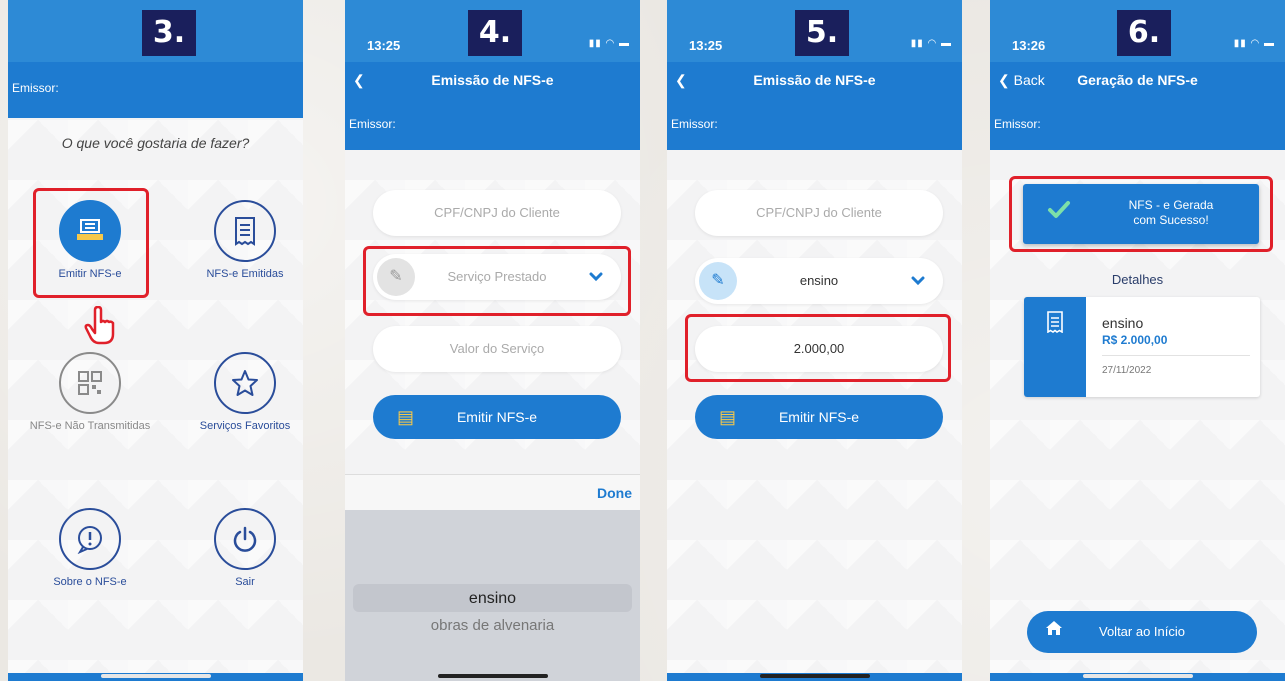 The height and width of the screenshot is (681, 1285). I want to click on service-placeholder: Serviço Prestado, so click(497, 276).